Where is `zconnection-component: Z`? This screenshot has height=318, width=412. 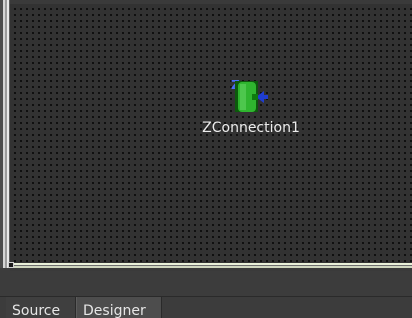
zconnection-component: Z is located at coordinates (250, 96).